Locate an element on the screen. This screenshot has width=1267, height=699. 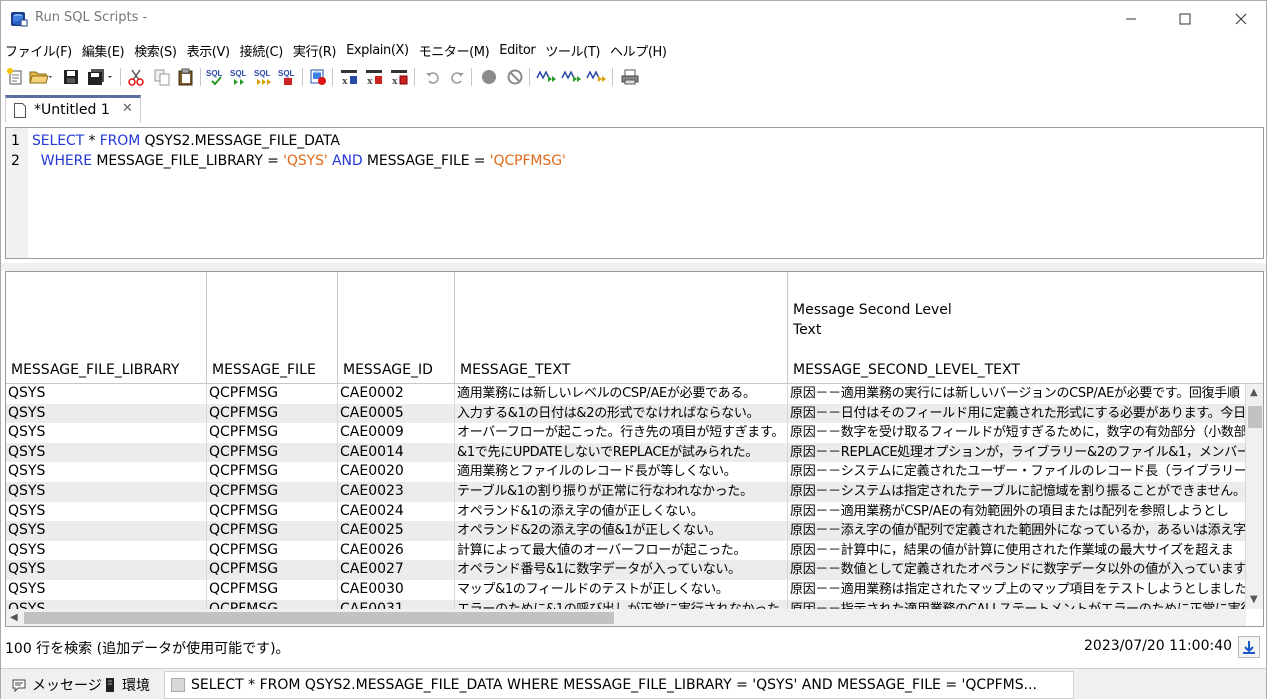
pane-splitter is located at coordinates (633, 267).